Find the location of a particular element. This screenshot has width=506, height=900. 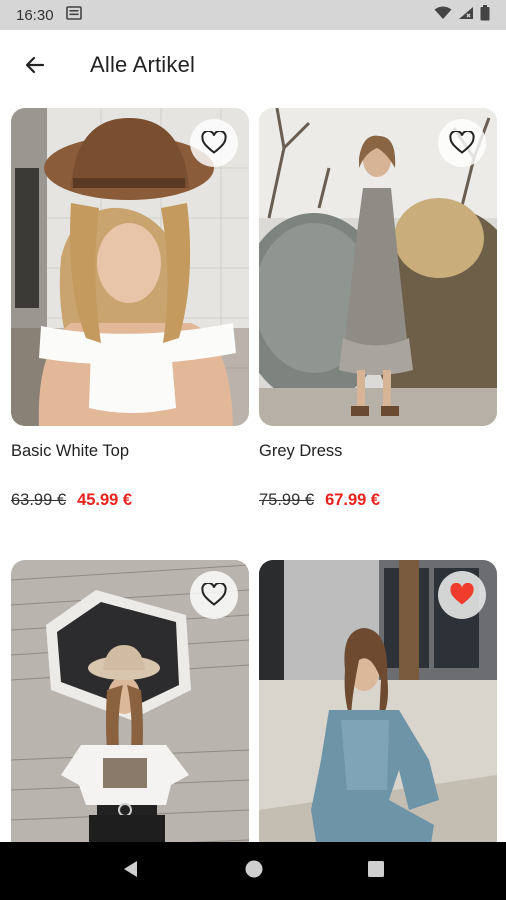

status-bar: 16:30 is located at coordinates (253, 15).